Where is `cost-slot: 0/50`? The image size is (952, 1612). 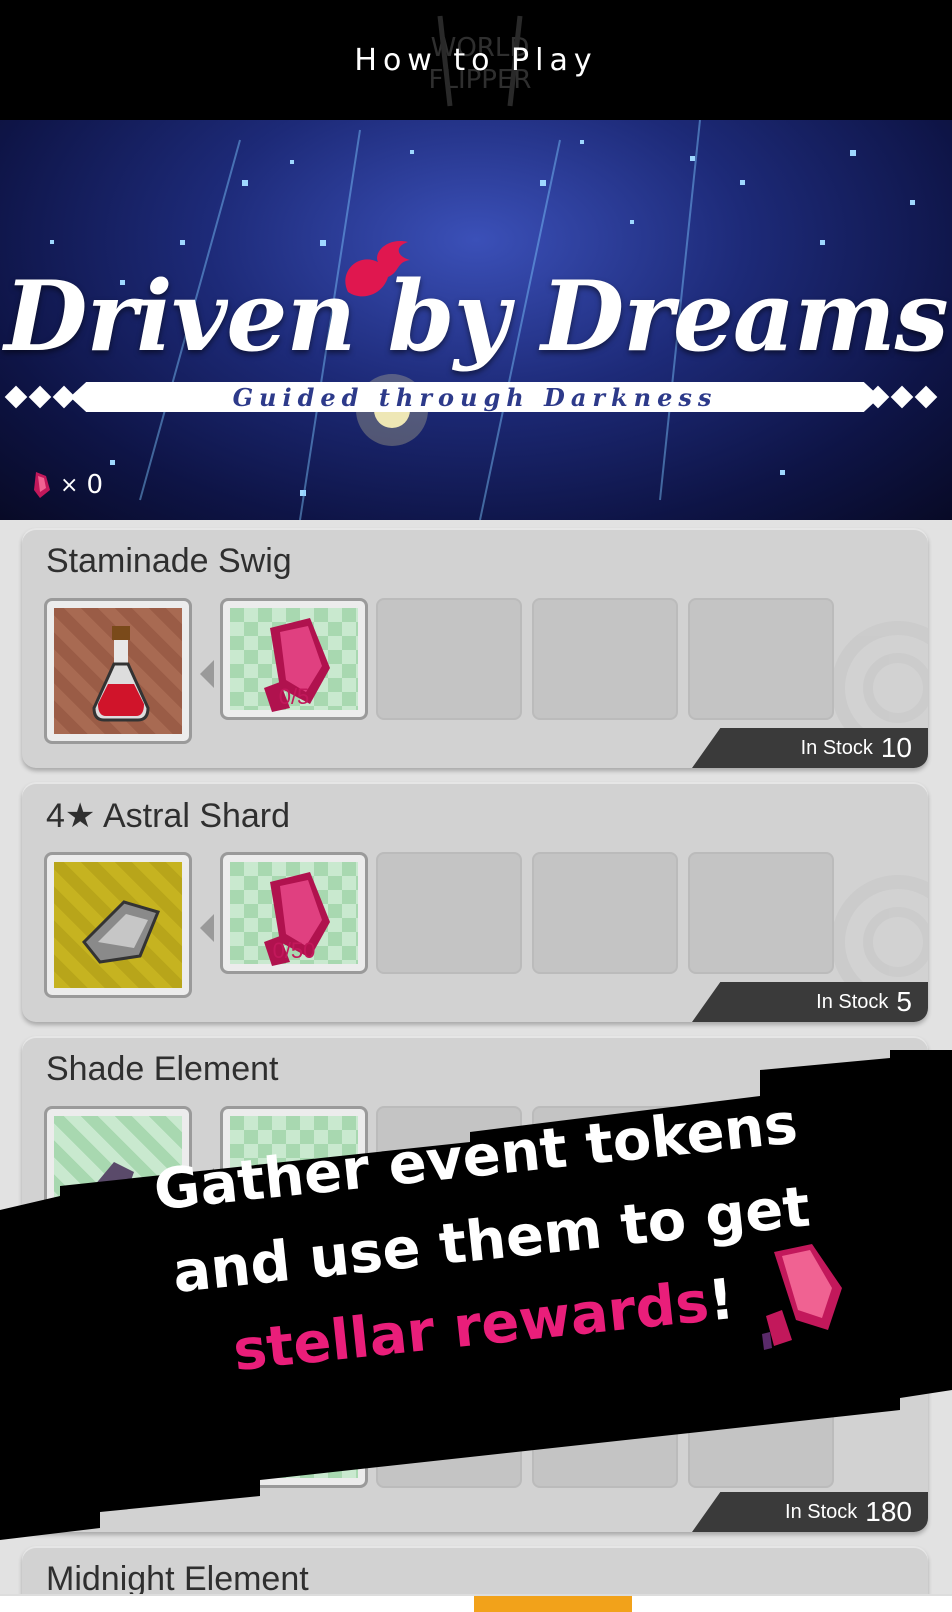 cost-slot: 0/50 is located at coordinates (294, 913).